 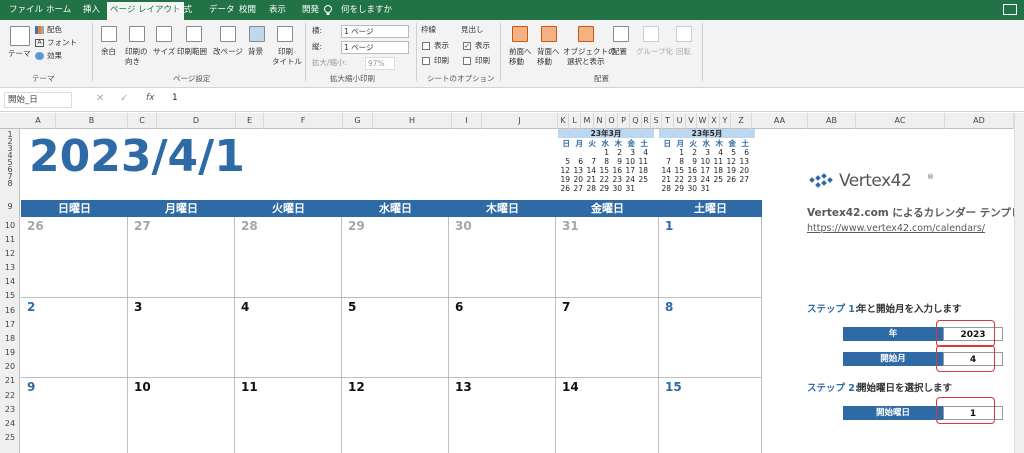 I want to click on row-header: 24, so click(x=10, y=424).